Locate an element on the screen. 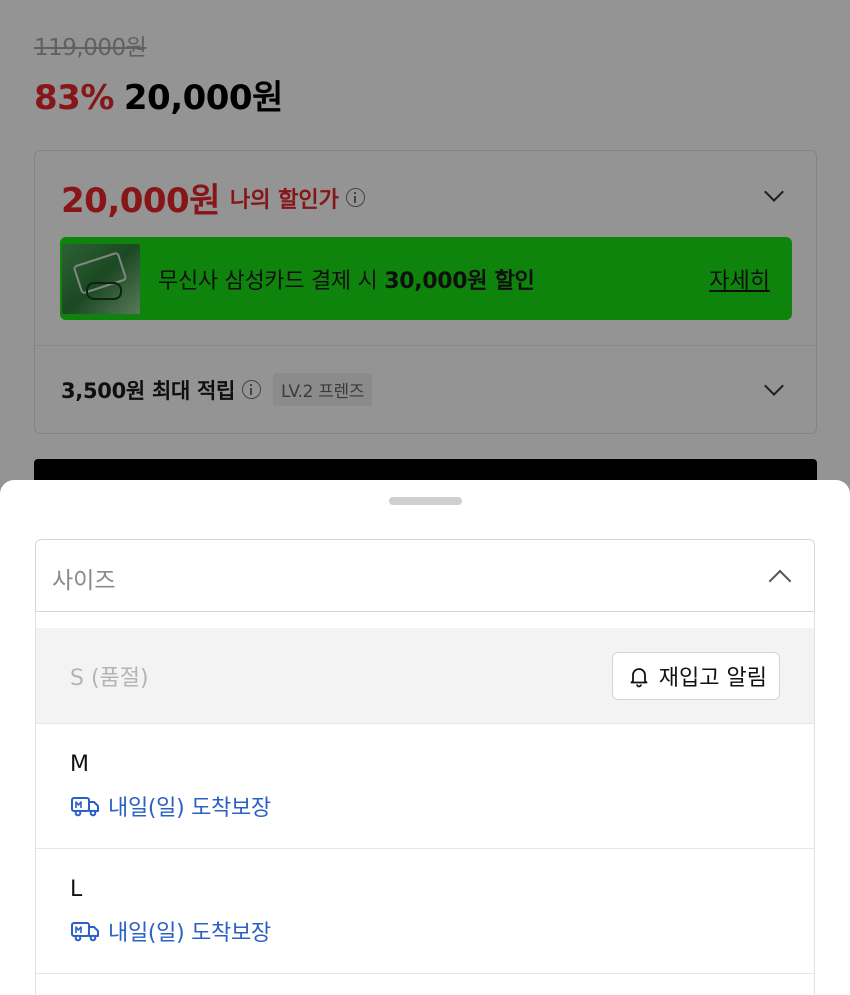 This screenshot has height=995, width=850. bell-icon is located at coordinates (639, 678).